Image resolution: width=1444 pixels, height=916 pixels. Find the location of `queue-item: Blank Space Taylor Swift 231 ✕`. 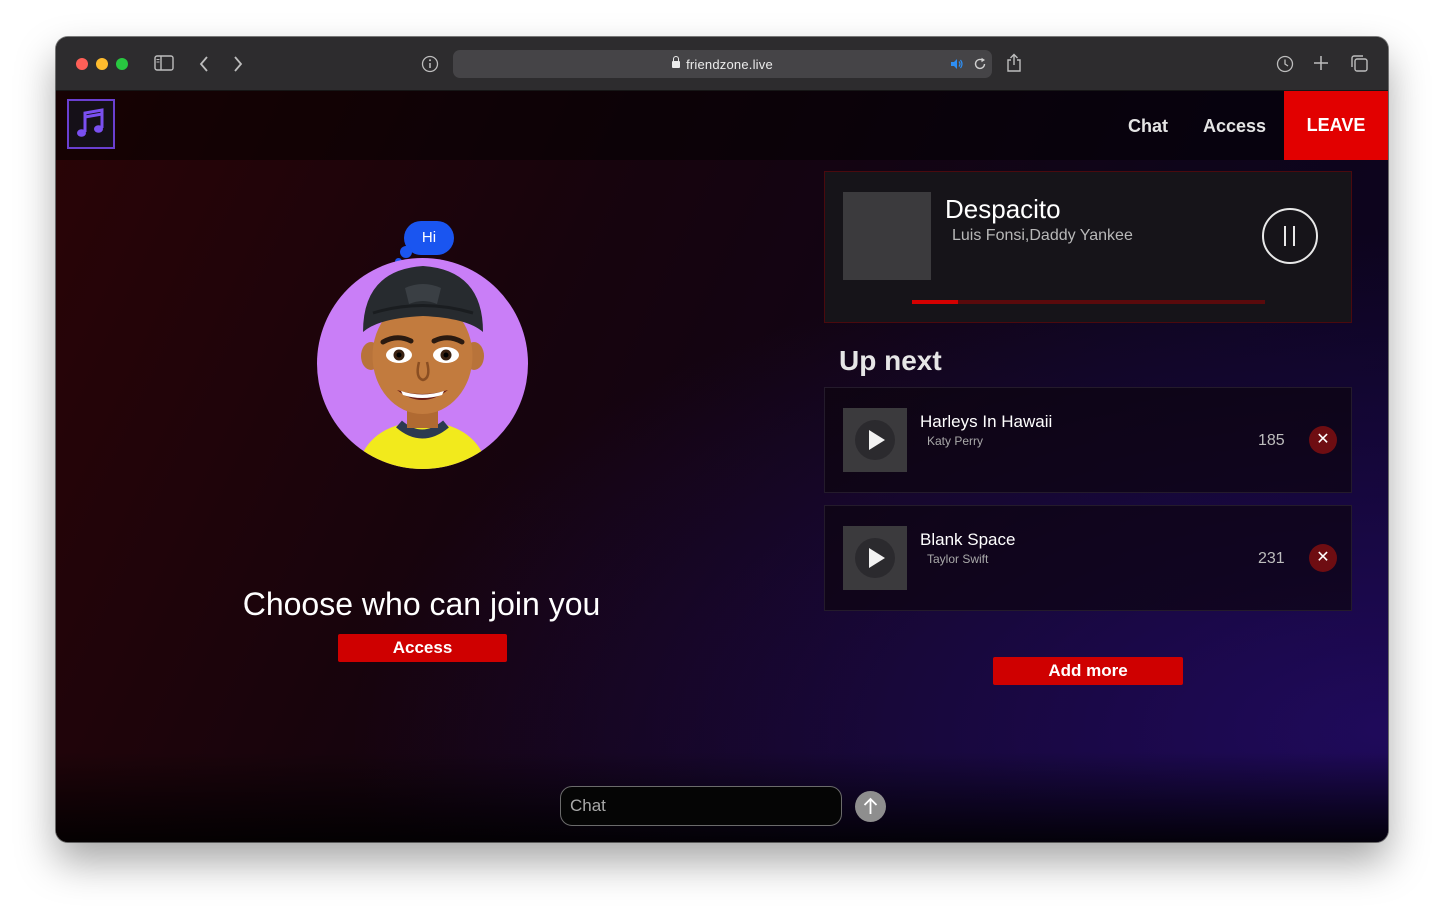

queue-item: Blank Space Taylor Swift 231 ✕ is located at coordinates (1088, 558).